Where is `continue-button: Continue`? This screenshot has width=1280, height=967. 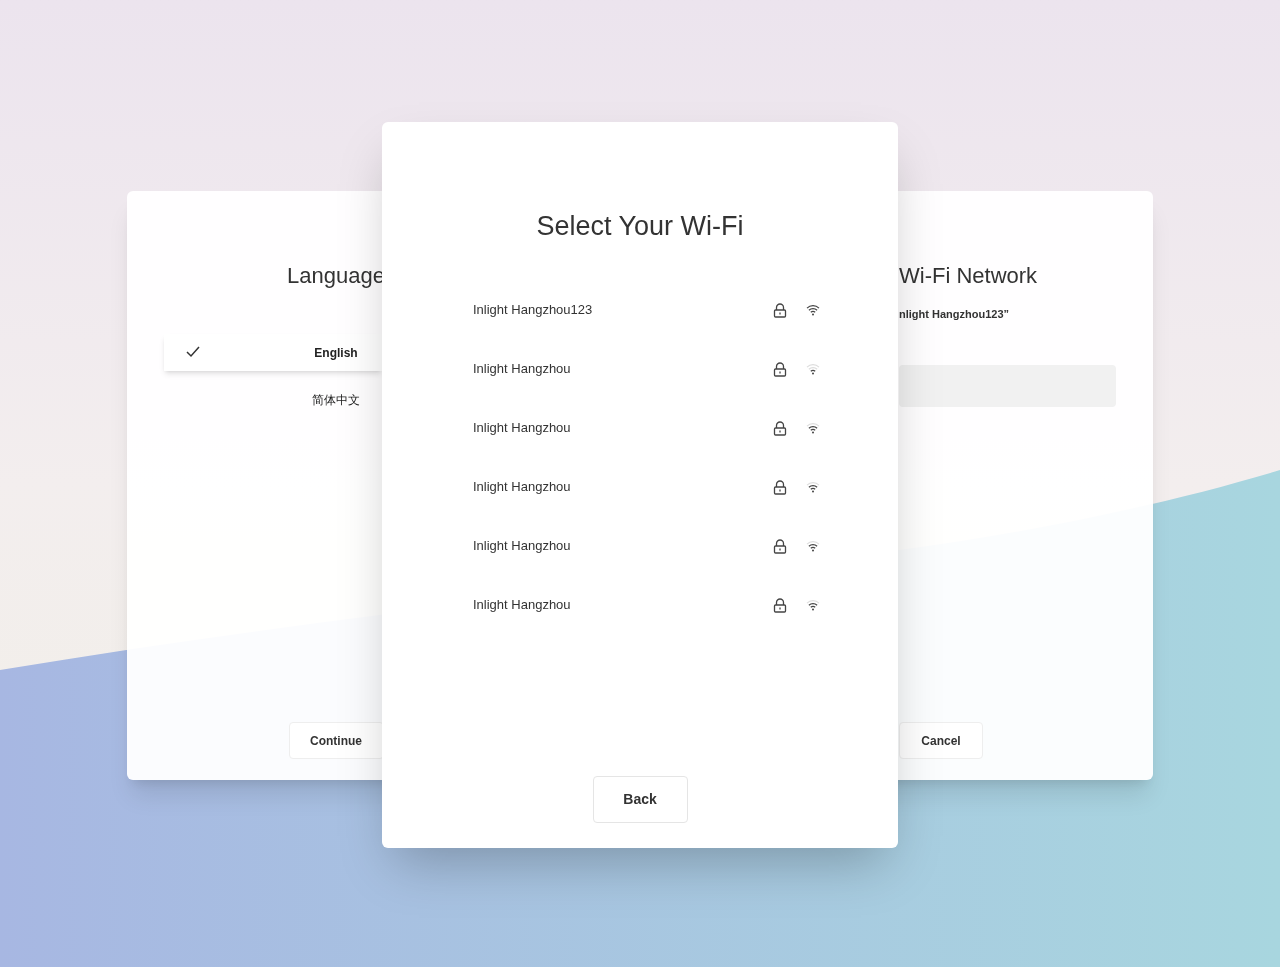 continue-button: Continue is located at coordinates (336, 740).